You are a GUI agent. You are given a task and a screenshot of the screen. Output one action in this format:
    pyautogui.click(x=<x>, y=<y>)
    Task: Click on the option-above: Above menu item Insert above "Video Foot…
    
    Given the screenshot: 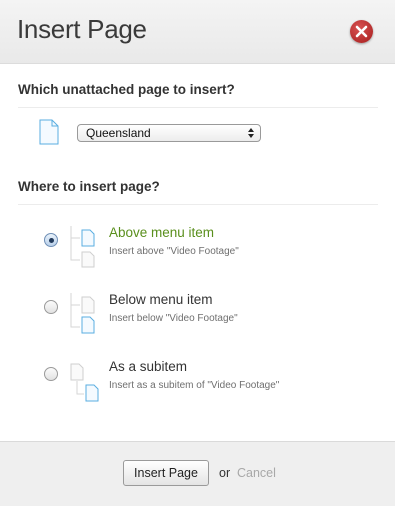 What is the action you would take?
    pyautogui.click(x=197, y=247)
    